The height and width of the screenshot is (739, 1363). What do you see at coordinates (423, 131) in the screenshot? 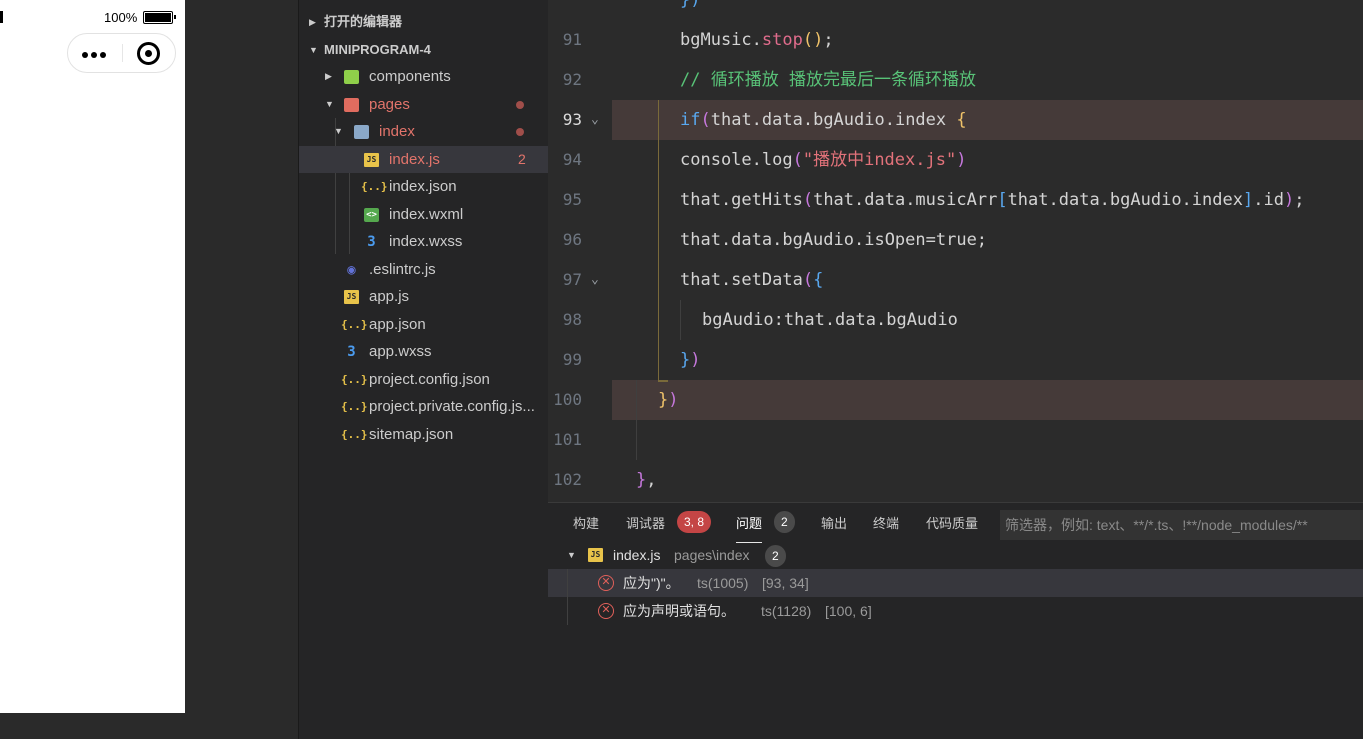
I see `tree-folder-index: ▼ index` at bounding box center [423, 131].